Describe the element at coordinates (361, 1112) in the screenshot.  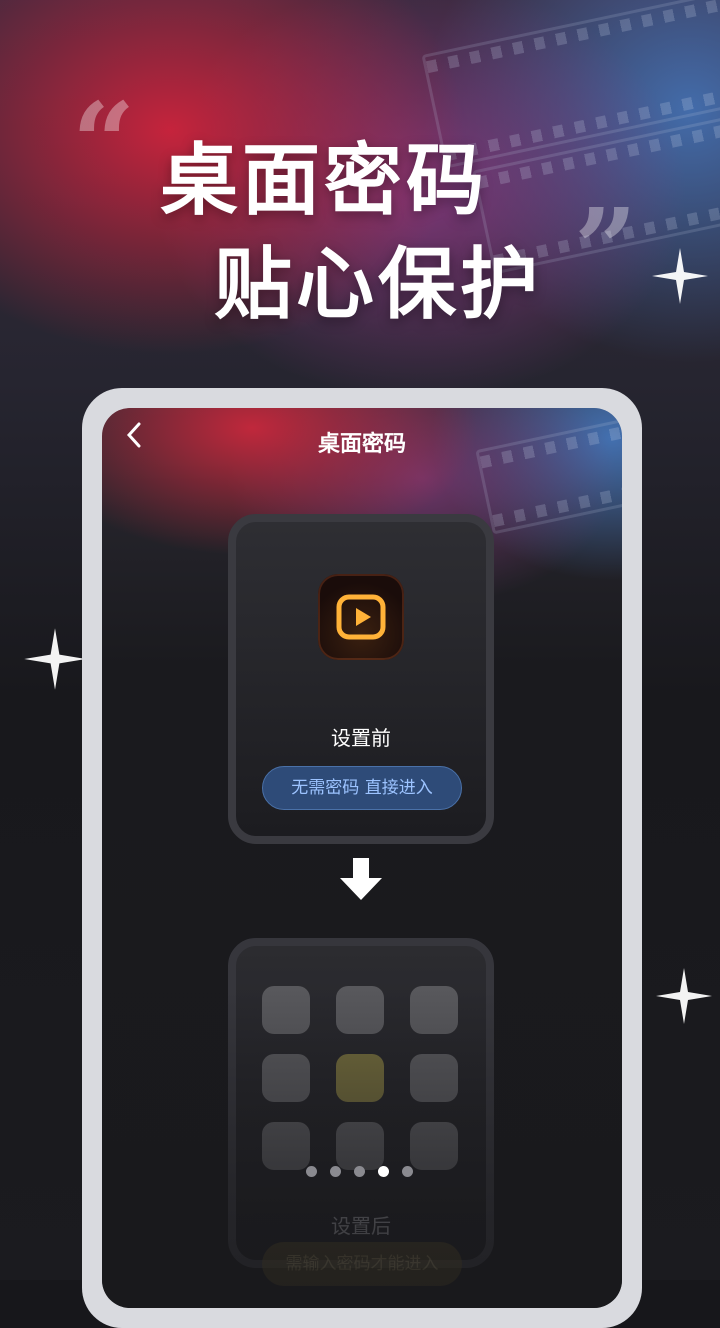
I see `after-preview-card: 设置后 需输入密码才能进入` at that location.